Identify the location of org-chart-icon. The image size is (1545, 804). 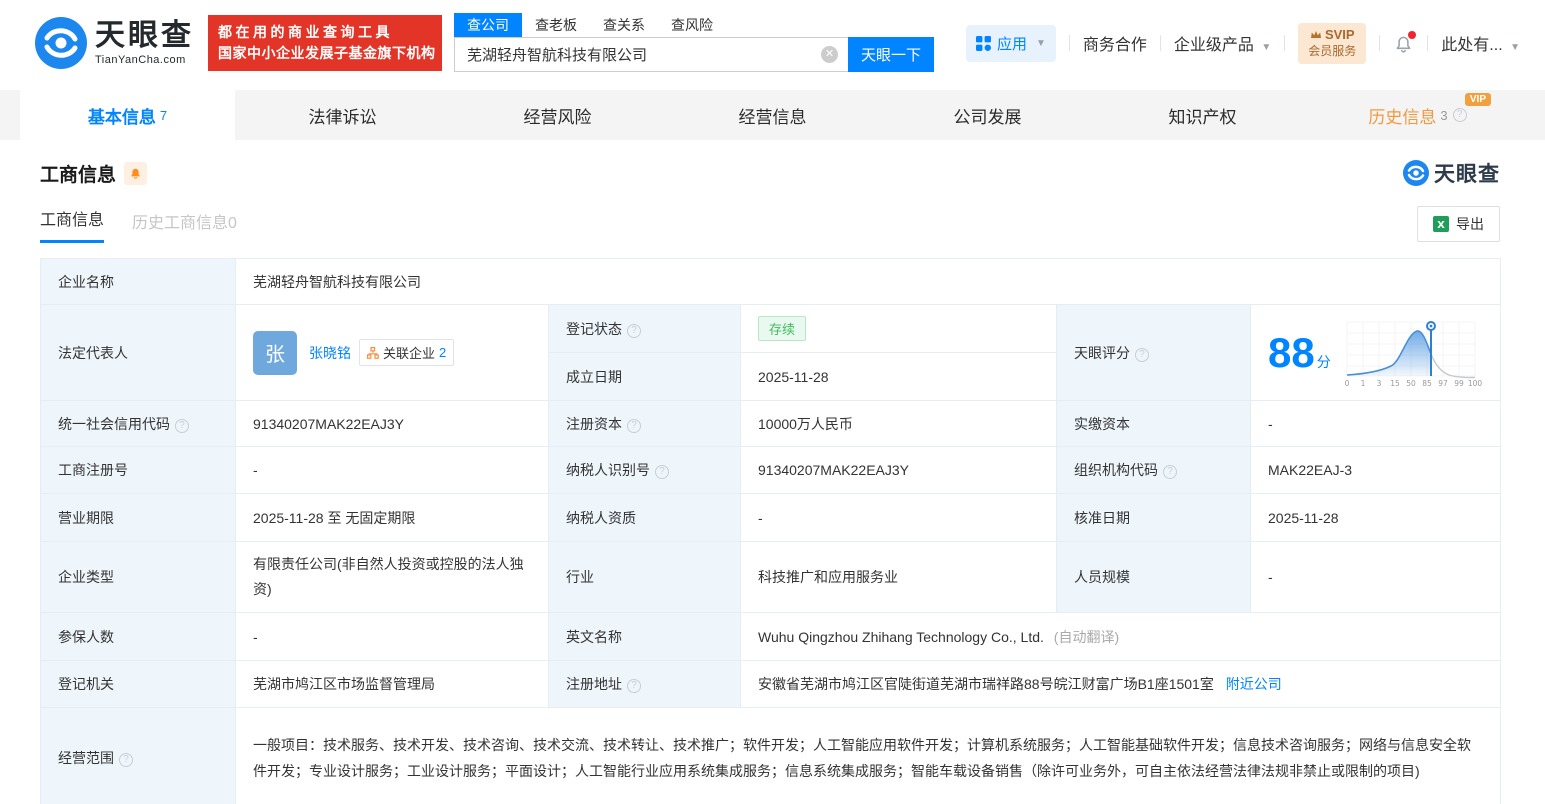
(373, 352).